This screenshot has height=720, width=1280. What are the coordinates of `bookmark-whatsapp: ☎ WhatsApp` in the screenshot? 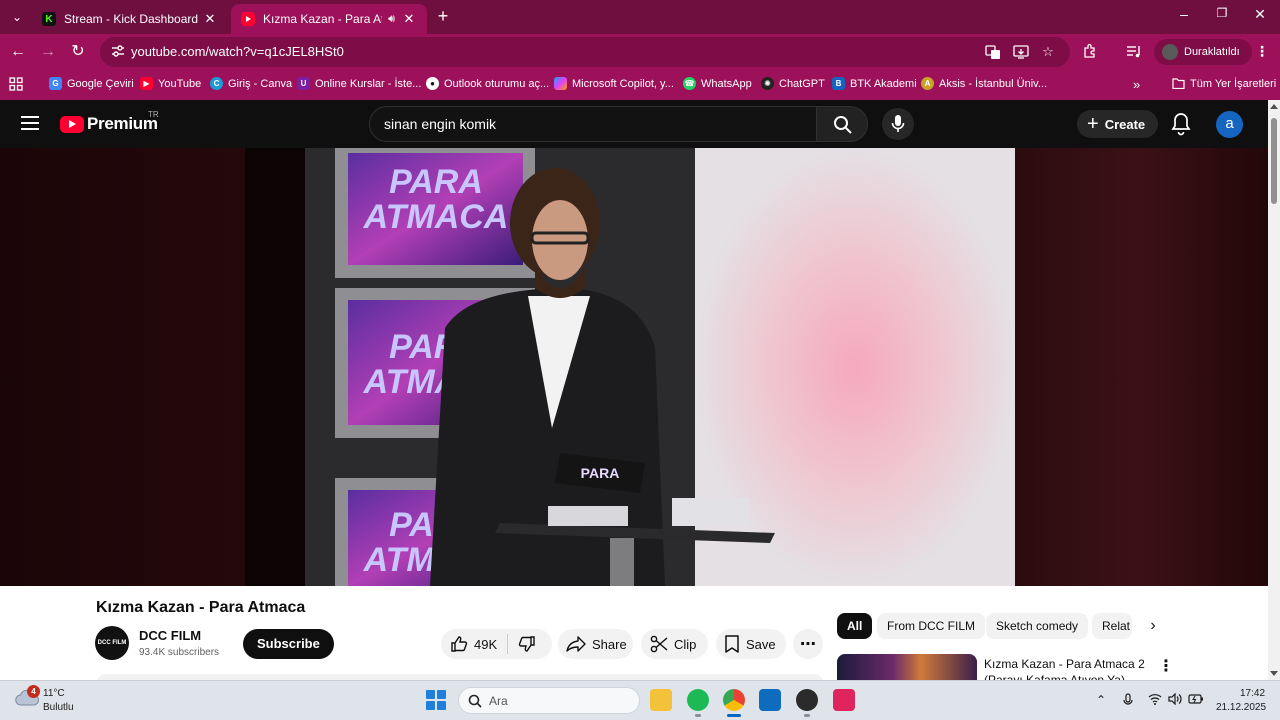 It's located at (717, 83).